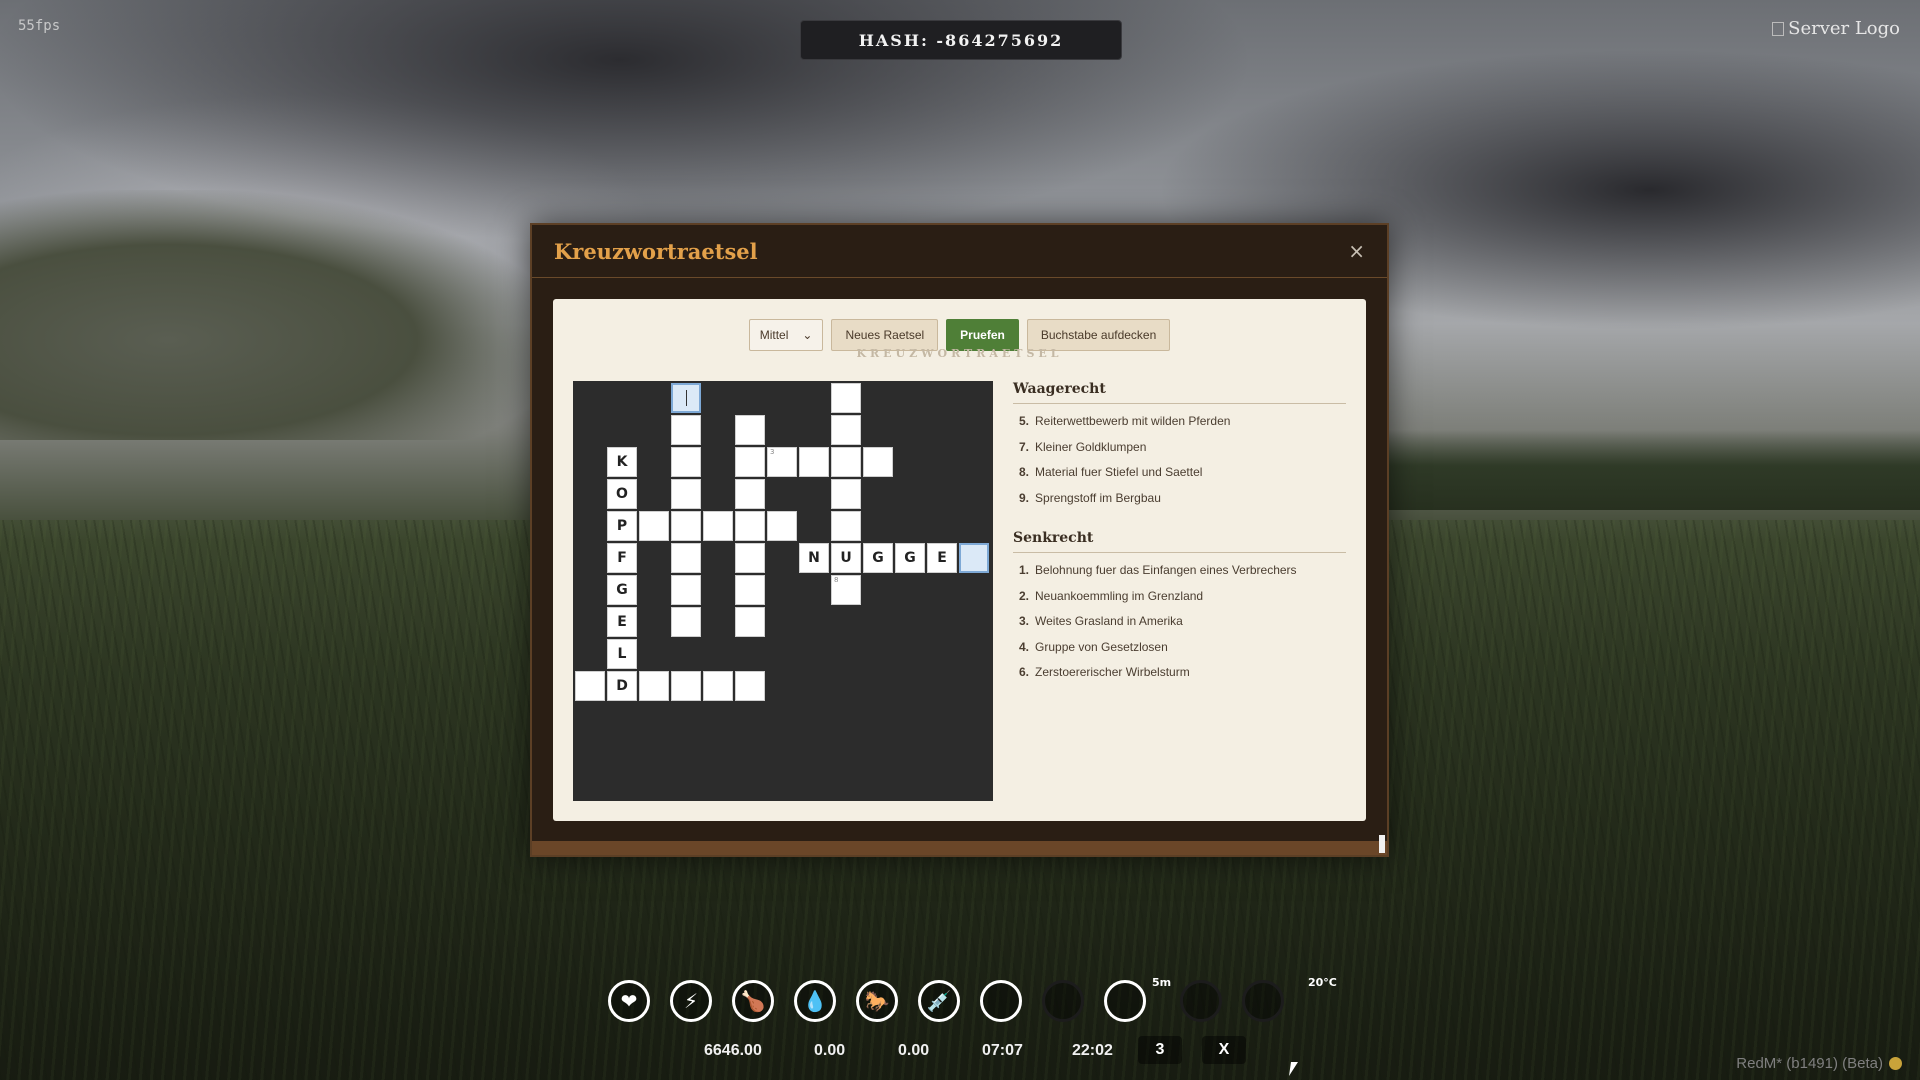  What do you see at coordinates (1356, 251) in the screenshot?
I see `close-icon: ×` at bounding box center [1356, 251].